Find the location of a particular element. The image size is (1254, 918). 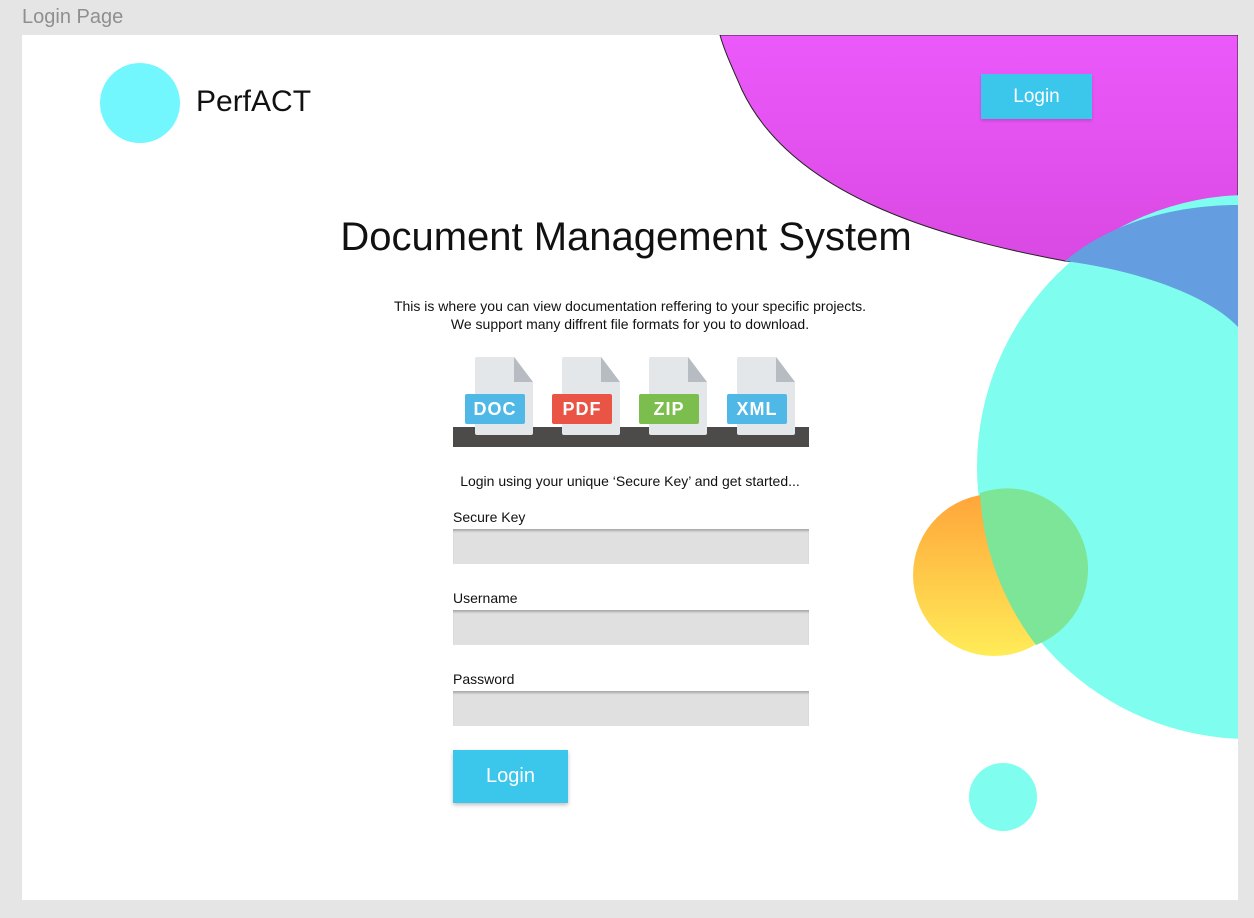

password-label: Password is located at coordinates (484, 679).